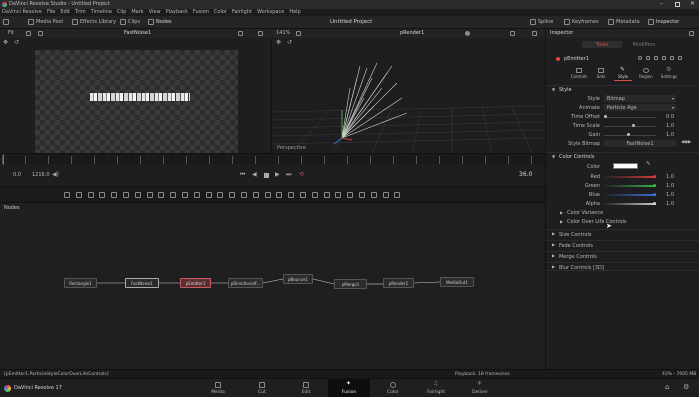 The width and height of the screenshot is (699, 397). What do you see at coordinates (240, 33) in the screenshot?
I see `viewer-lock-icon` at bounding box center [240, 33].